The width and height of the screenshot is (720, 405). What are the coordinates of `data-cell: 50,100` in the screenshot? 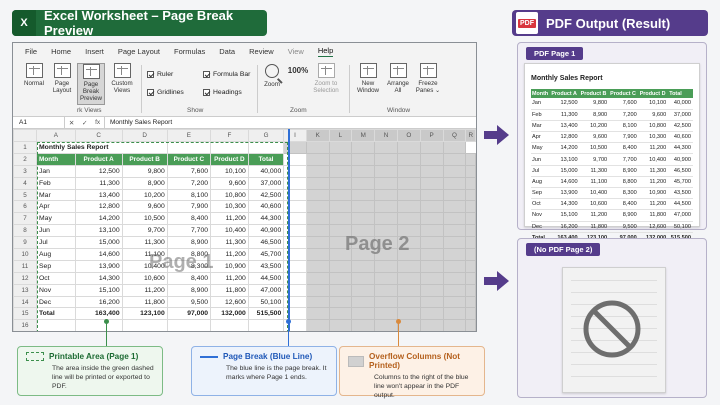 It's located at (266, 302).